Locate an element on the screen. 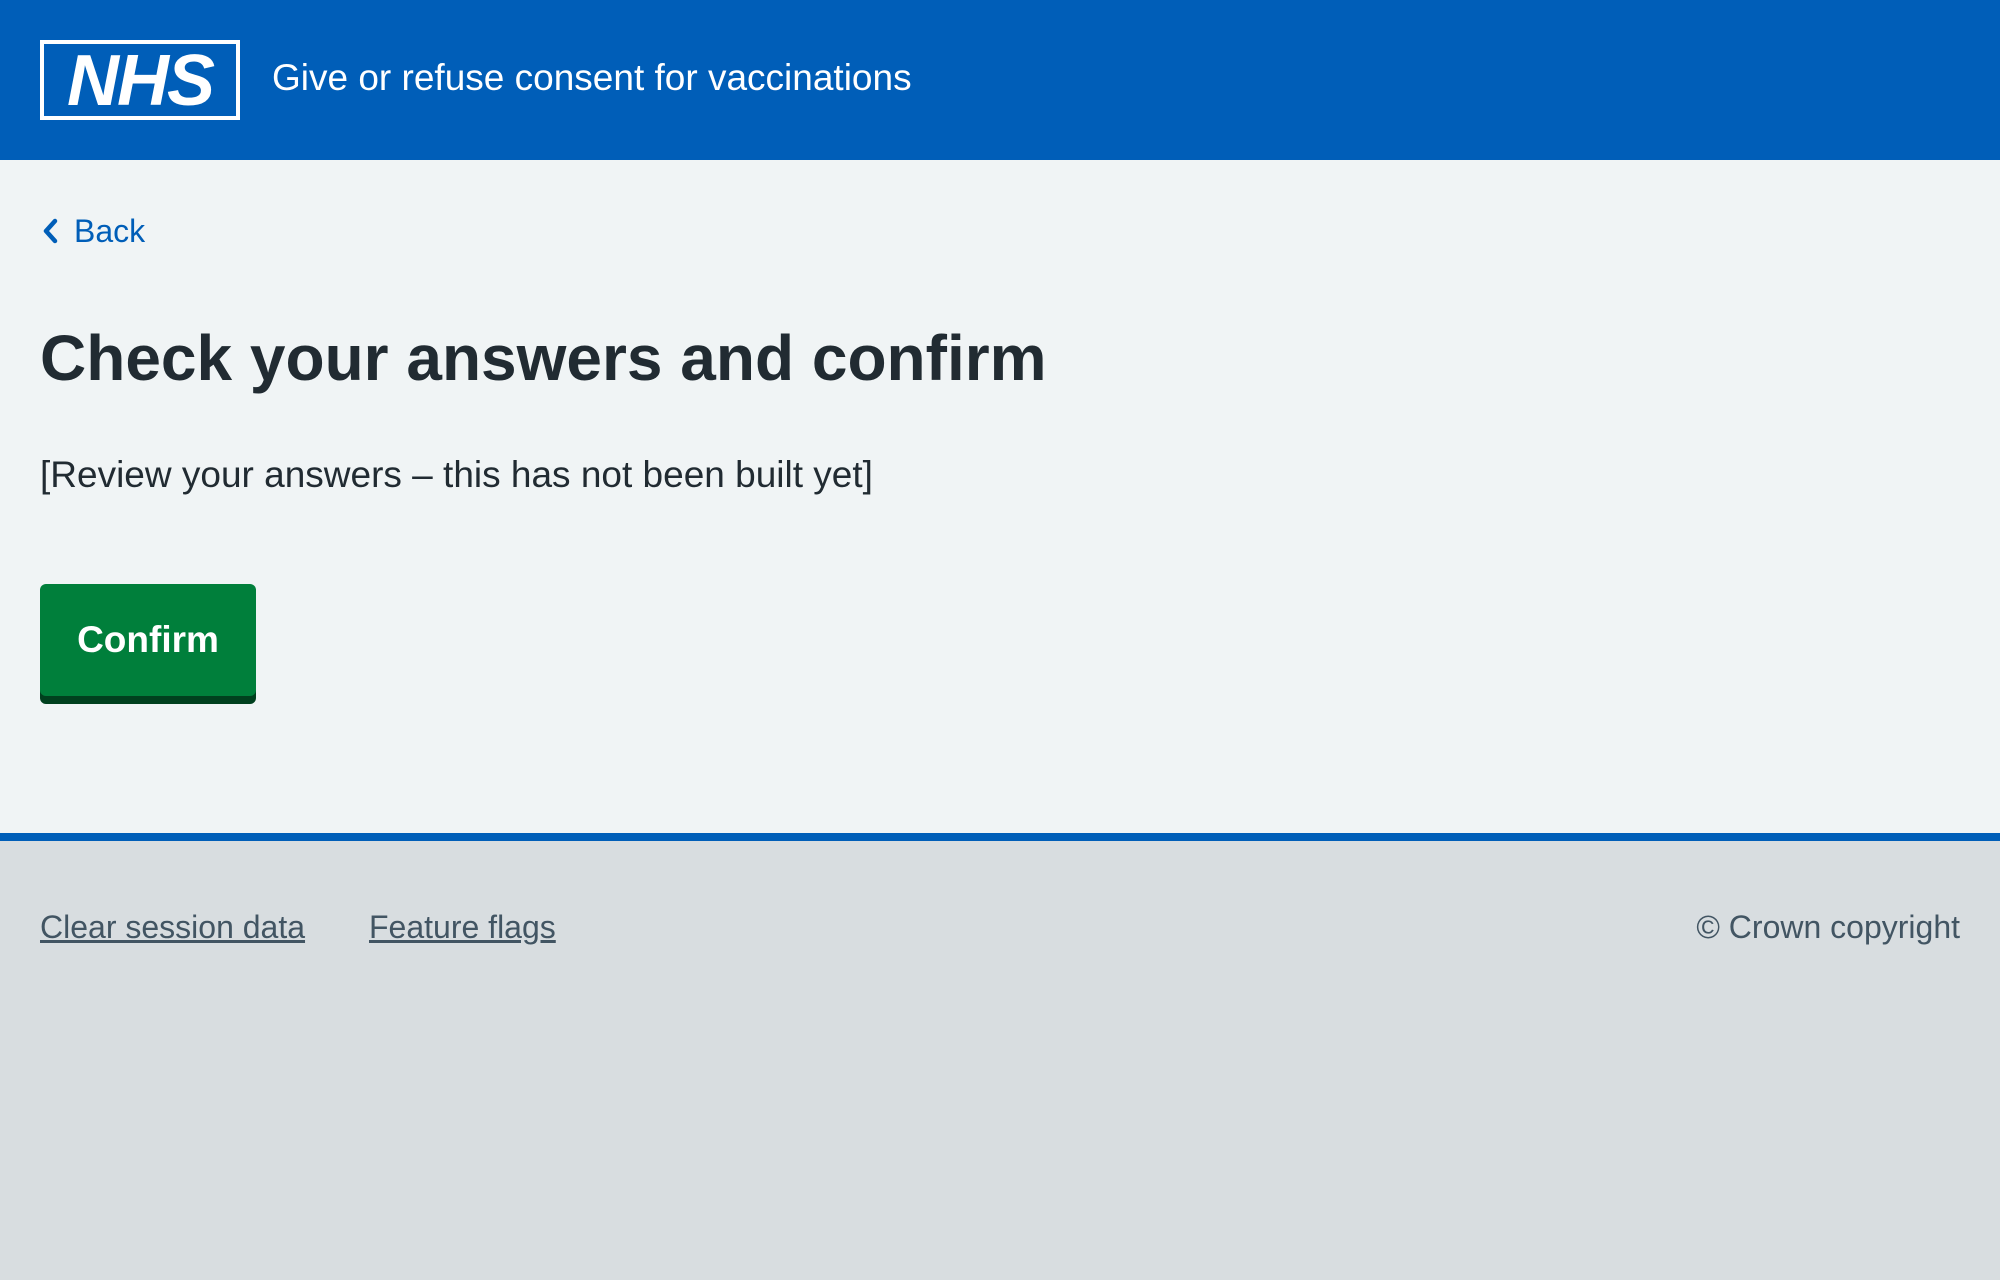 Image resolution: width=2000 pixels, height=1280 pixels. footer-divider is located at coordinates (1000, 837).